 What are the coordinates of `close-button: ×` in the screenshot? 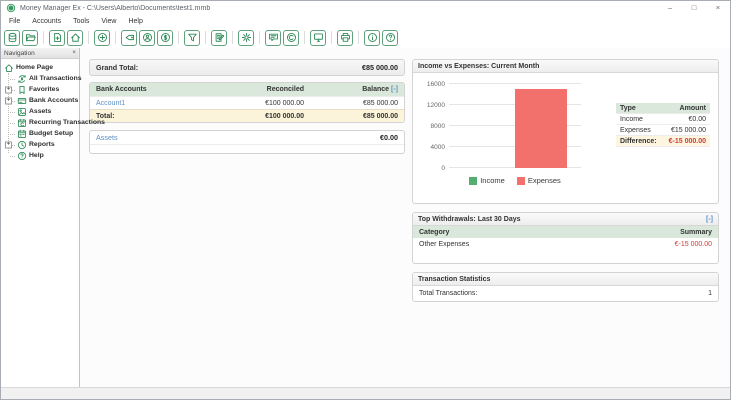 It's located at (718, 8).